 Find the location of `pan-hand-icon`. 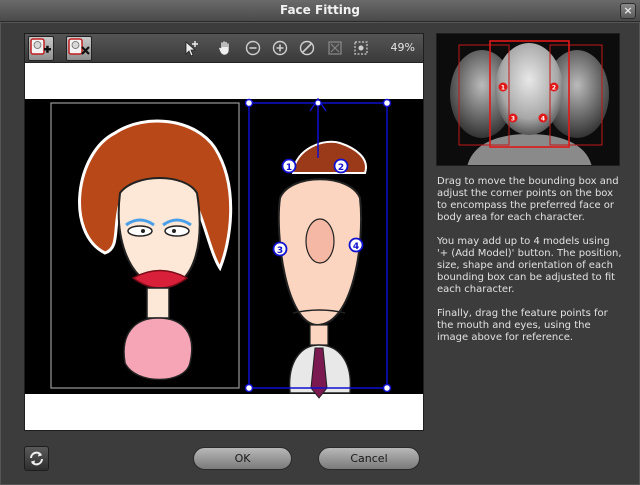

pan-hand-icon is located at coordinates (225, 48).